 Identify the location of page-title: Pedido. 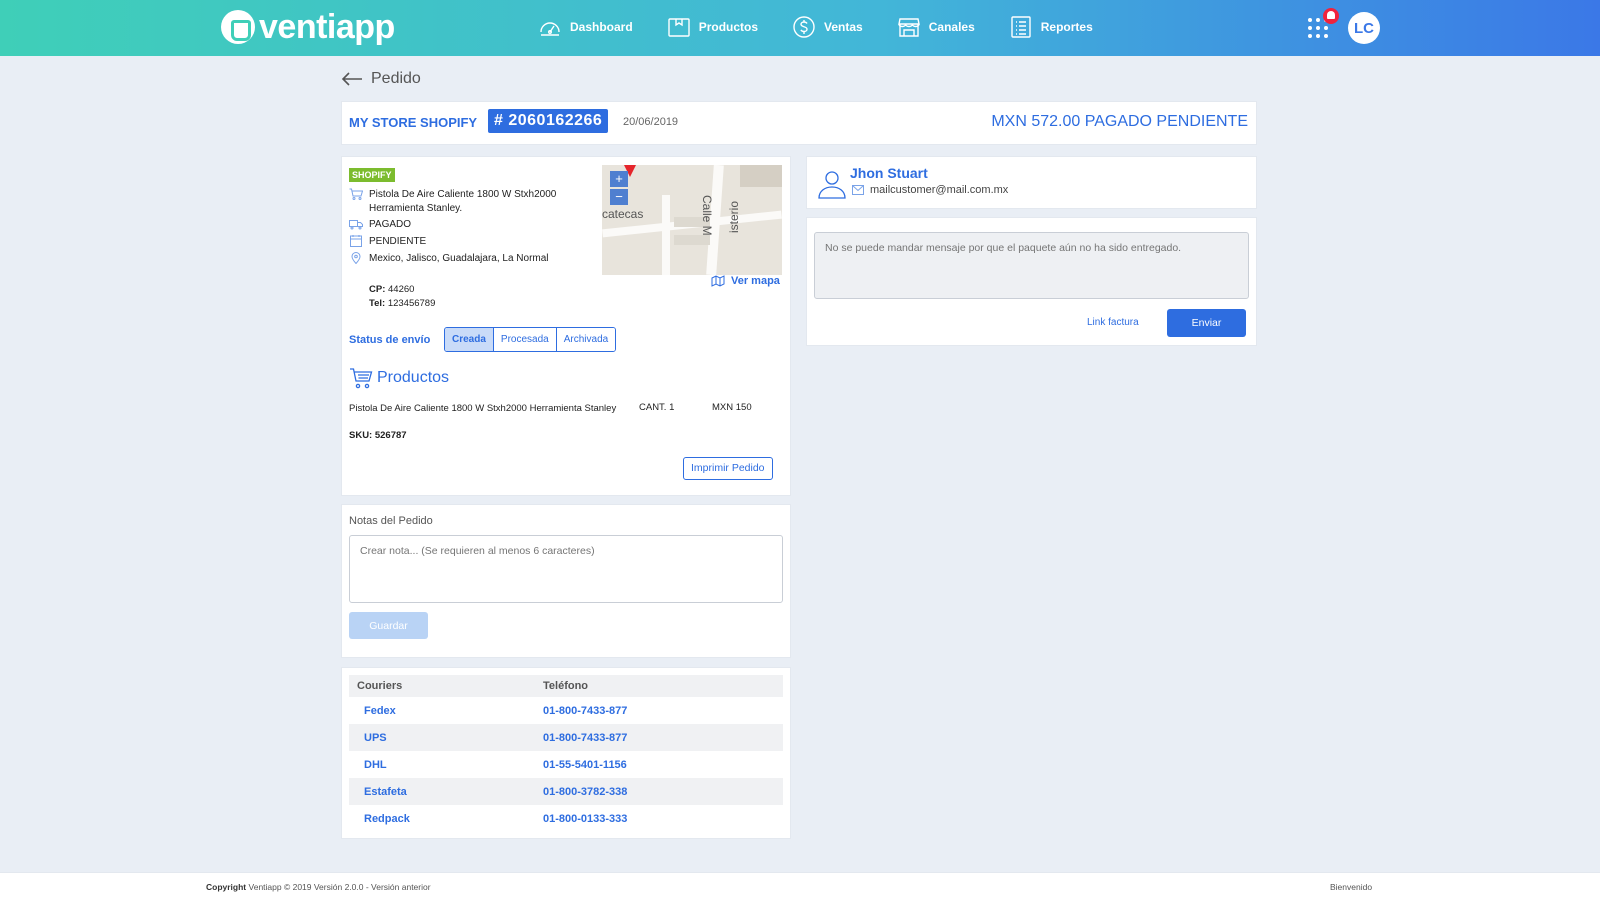
(396, 78).